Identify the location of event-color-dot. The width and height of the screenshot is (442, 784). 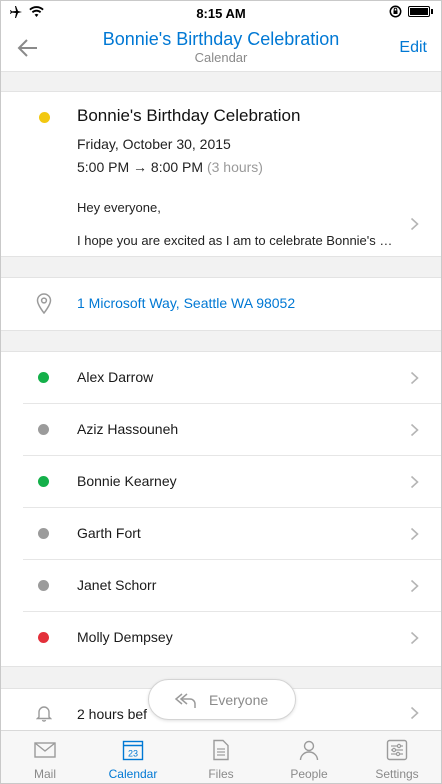
(44, 117).